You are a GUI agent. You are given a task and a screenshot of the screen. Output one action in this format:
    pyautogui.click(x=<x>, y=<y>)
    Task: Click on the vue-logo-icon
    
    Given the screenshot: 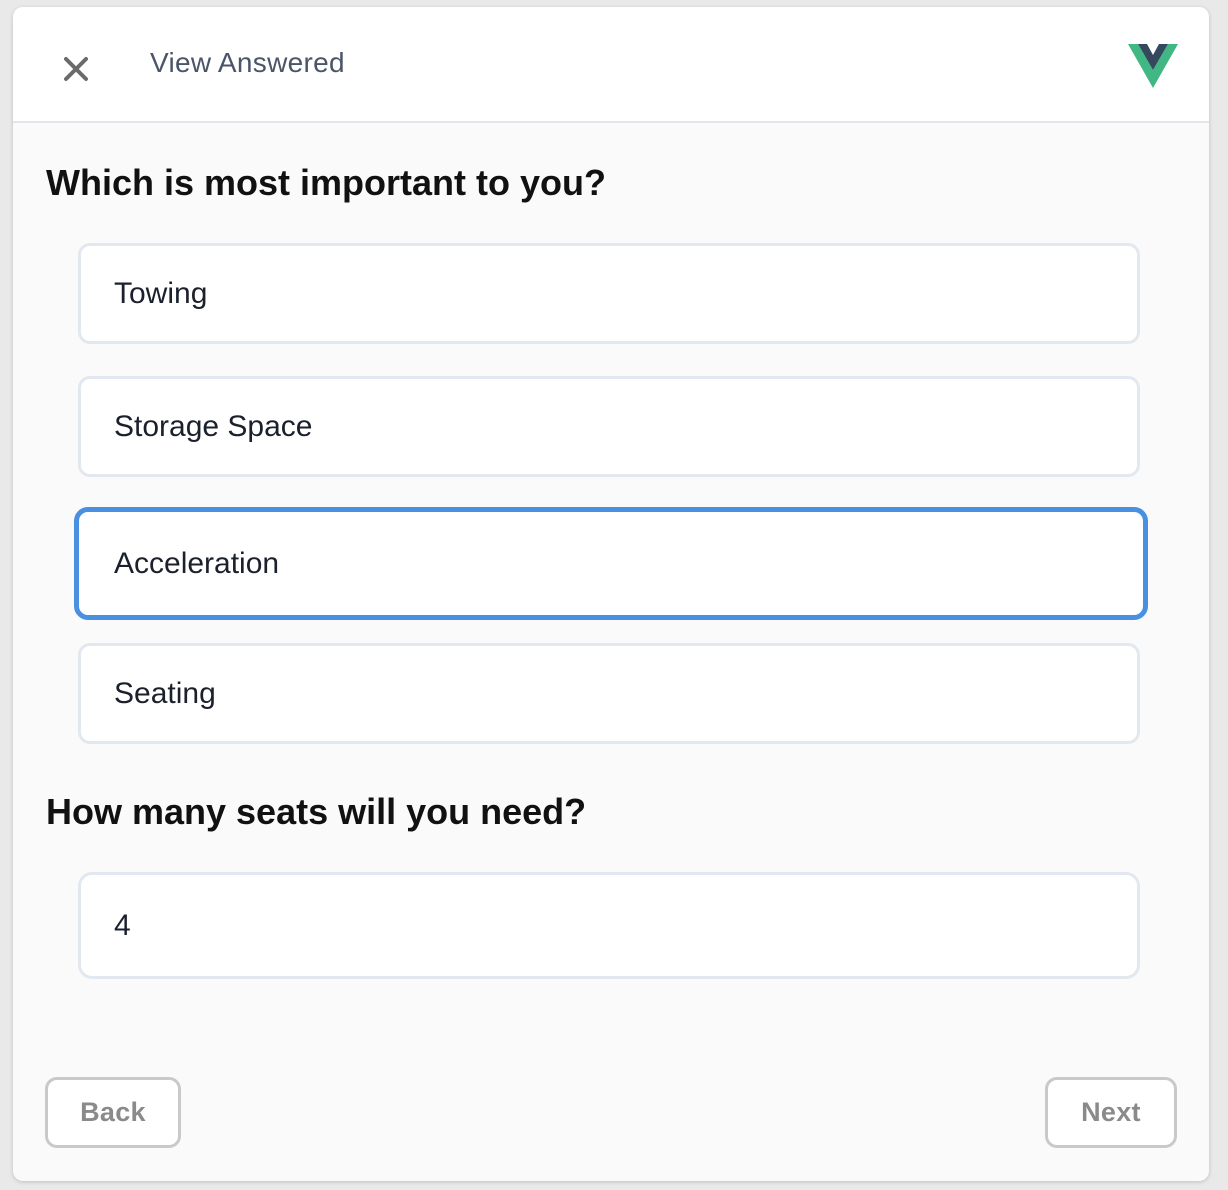 What is the action you would take?
    pyautogui.click(x=1153, y=66)
    